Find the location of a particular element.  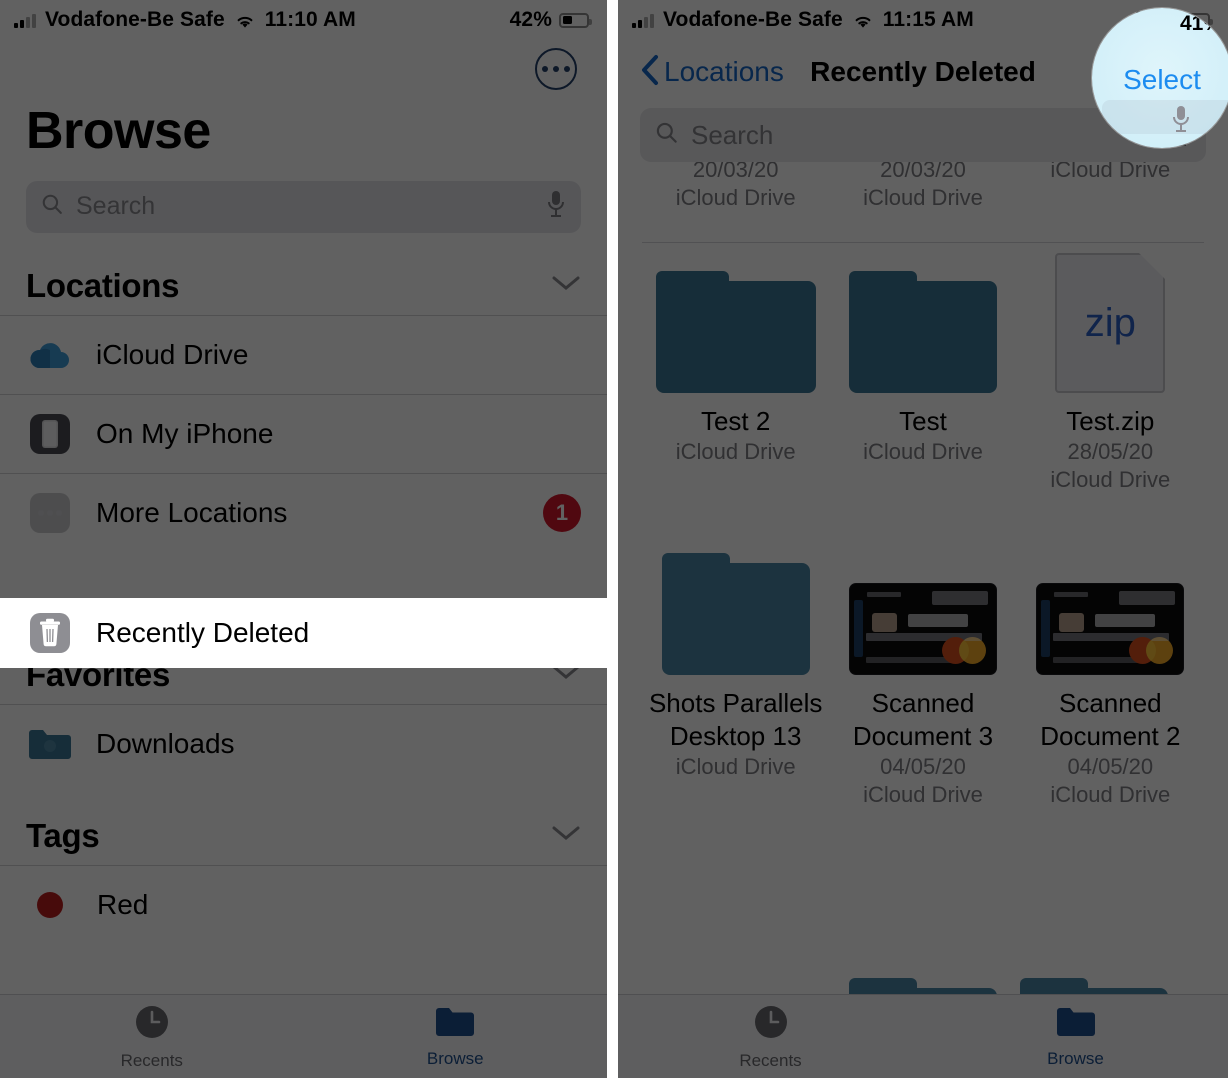

section-header-tags: Tags is located at coordinates (303, 824).